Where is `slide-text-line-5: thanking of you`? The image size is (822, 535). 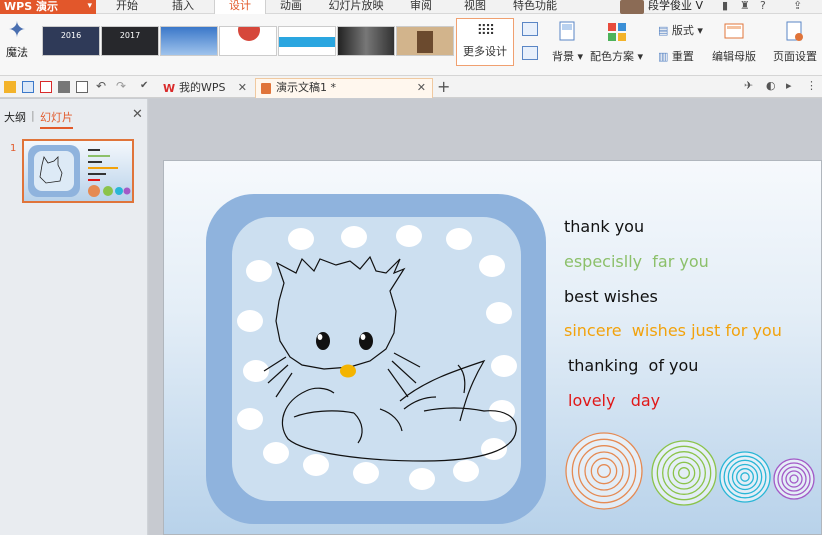
slide-text-line-5: thanking of you is located at coordinates (633, 365).